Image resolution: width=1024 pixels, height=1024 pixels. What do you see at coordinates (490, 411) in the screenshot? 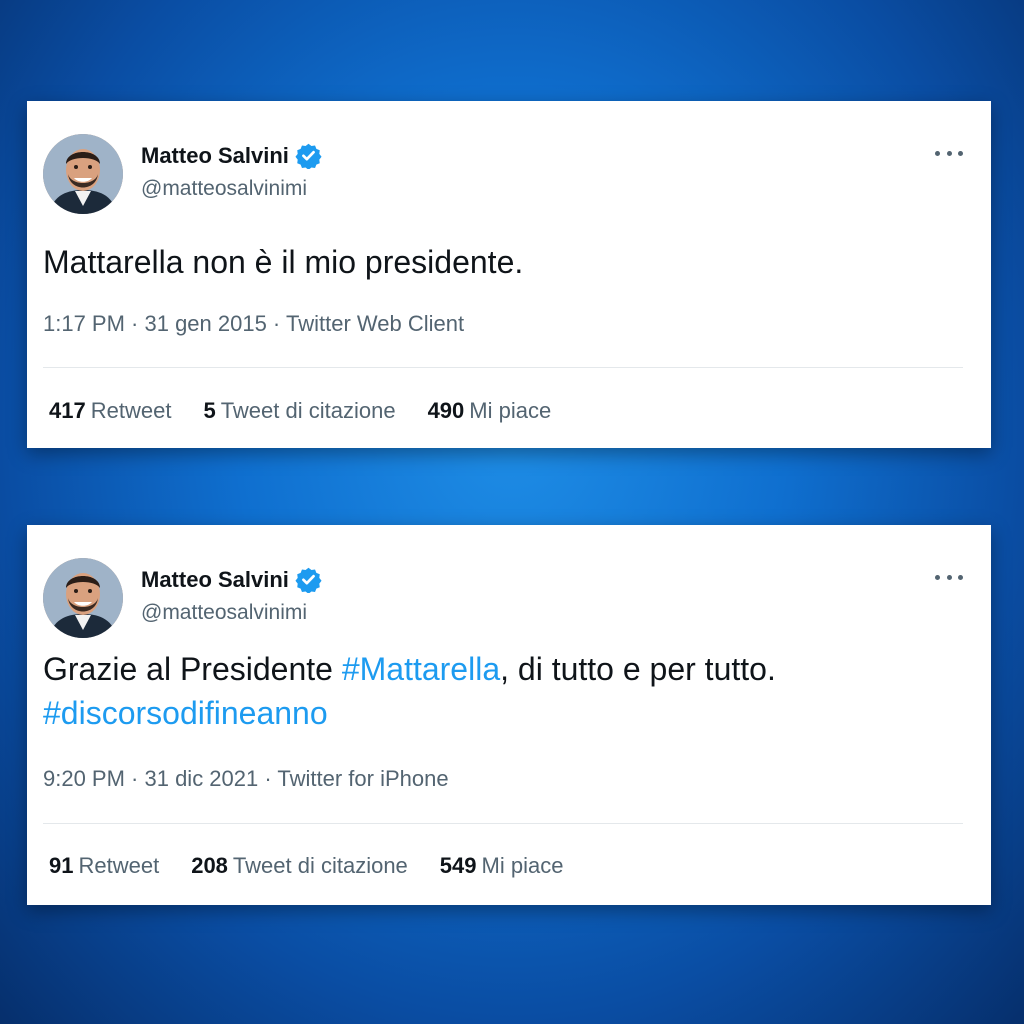
I see `like-stat: 490 Mi piace` at bounding box center [490, 411].